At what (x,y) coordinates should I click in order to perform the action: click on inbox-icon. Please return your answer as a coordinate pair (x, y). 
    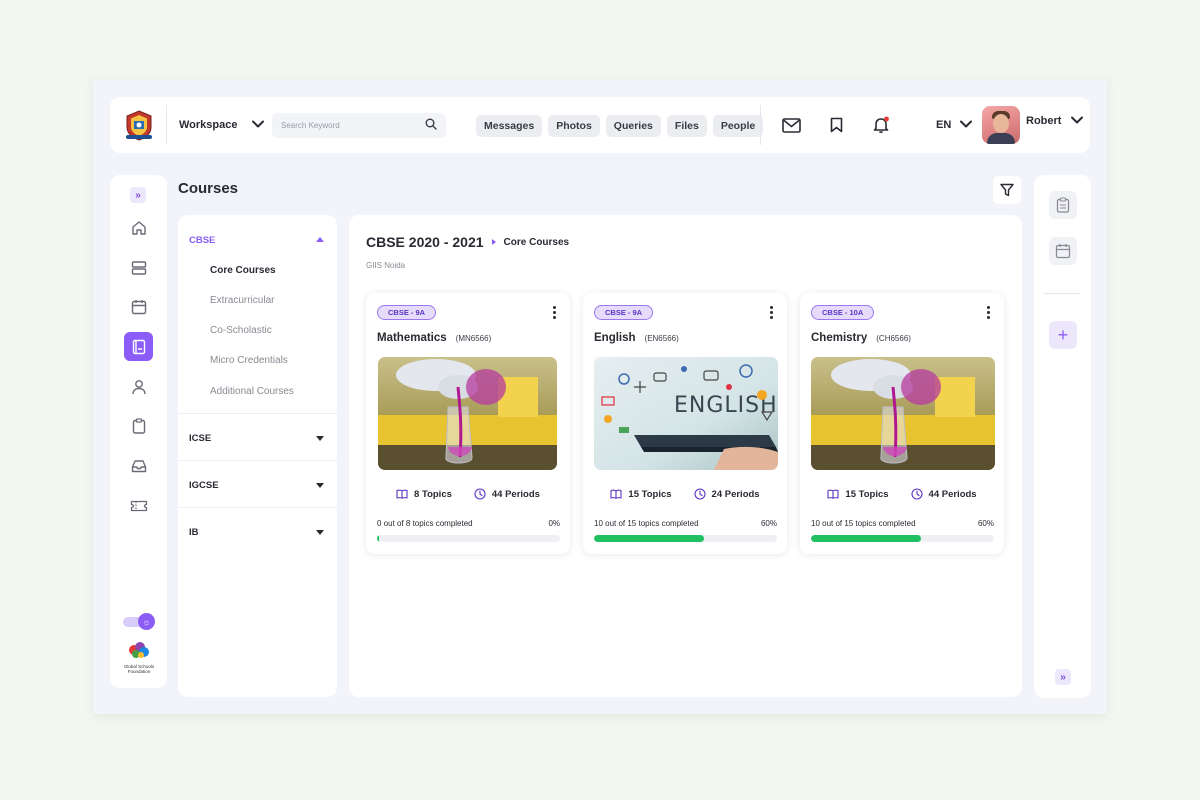
    Looking at the image, I should click on (138, 465).